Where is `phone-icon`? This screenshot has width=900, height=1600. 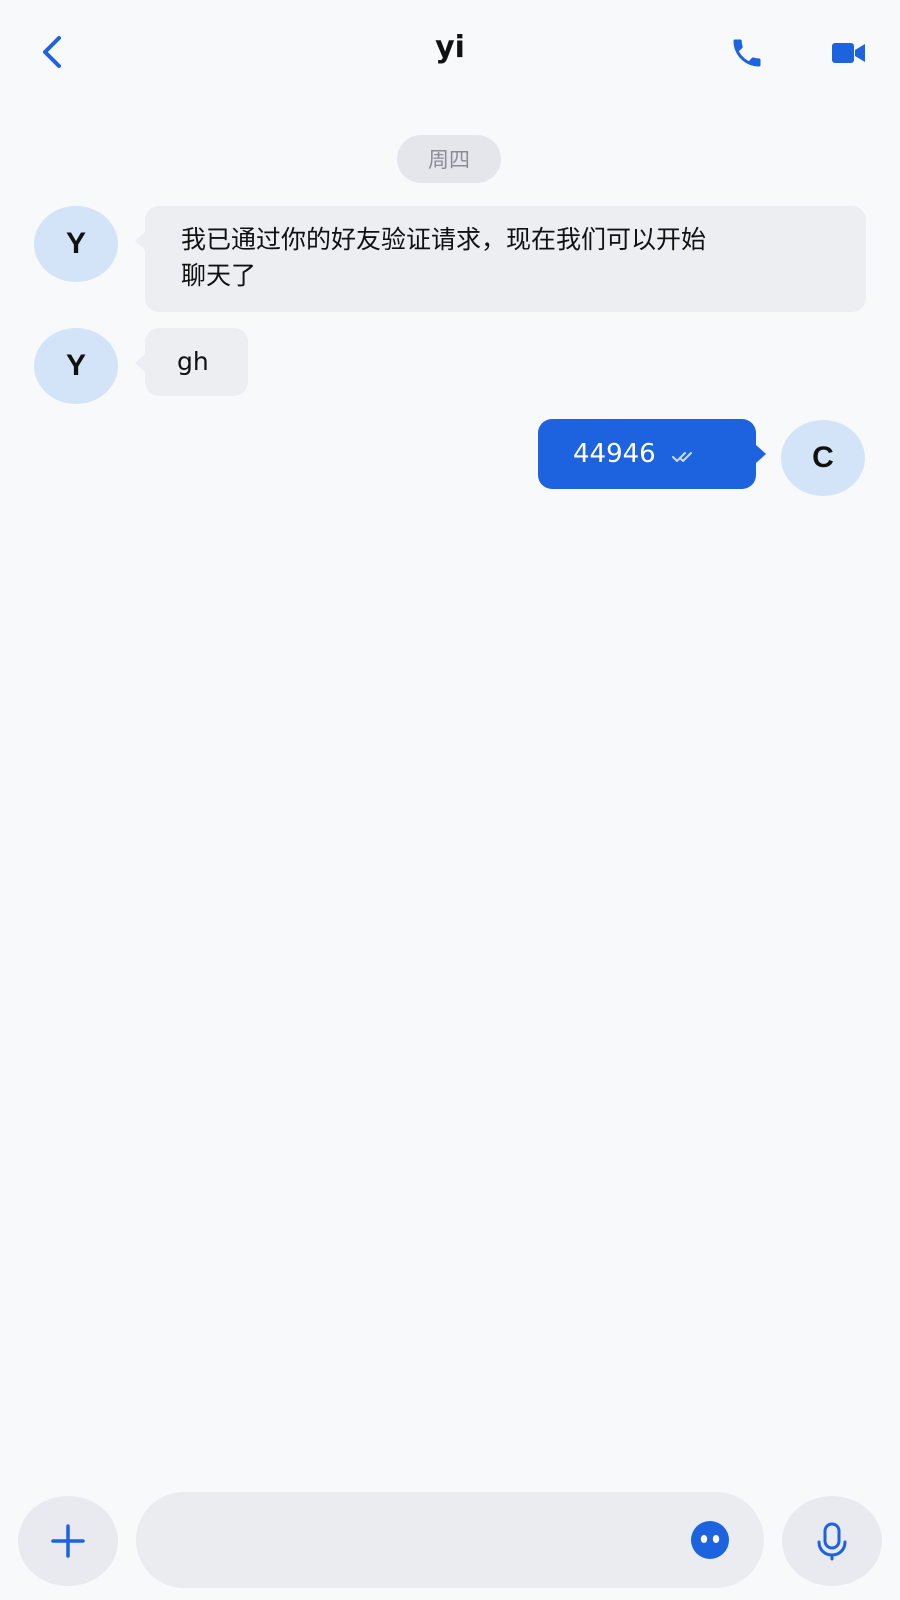 phone-icon is located at coordinates (747, 53).